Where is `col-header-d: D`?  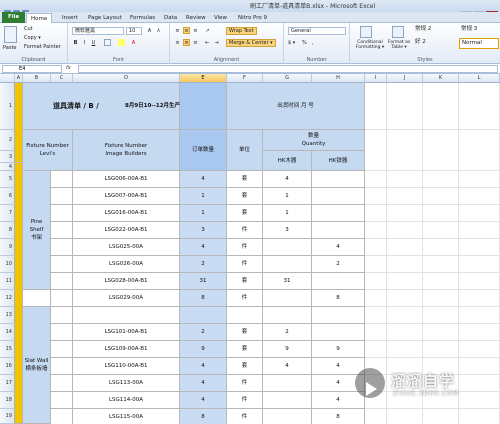 col-header-d: D is located at coordinates (126, 78).